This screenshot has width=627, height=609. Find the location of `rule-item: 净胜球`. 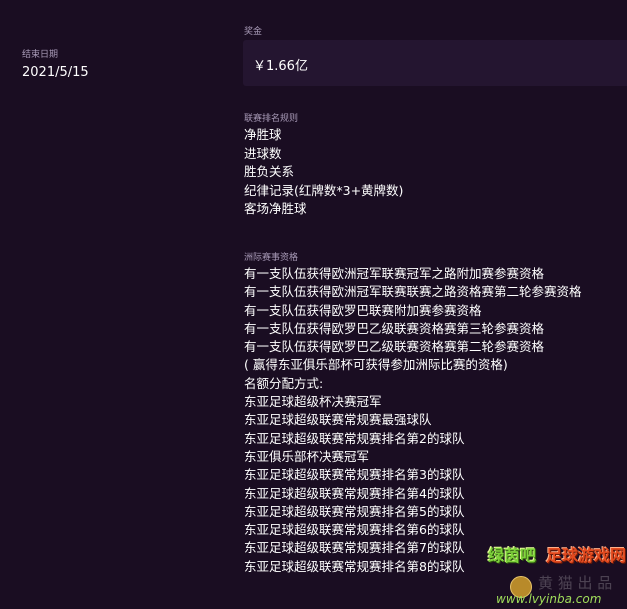

rule-item: 净胜球 is located at coordinates (263, 134).